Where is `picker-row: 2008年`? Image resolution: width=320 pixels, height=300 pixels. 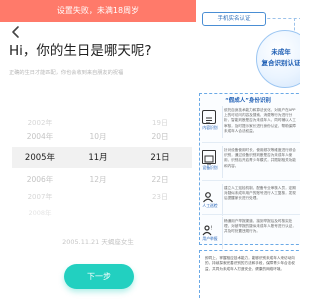
picker-row: 2008年 is located at coordinates (98, 213).